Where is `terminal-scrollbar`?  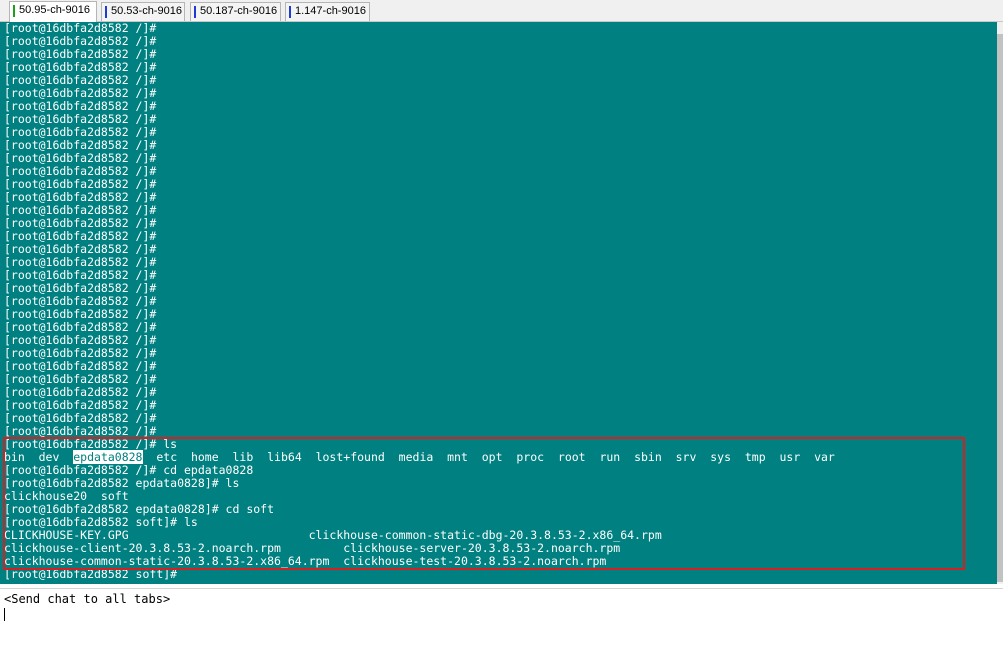
terminal-scrollbar is located at coordinates (1000, 303).